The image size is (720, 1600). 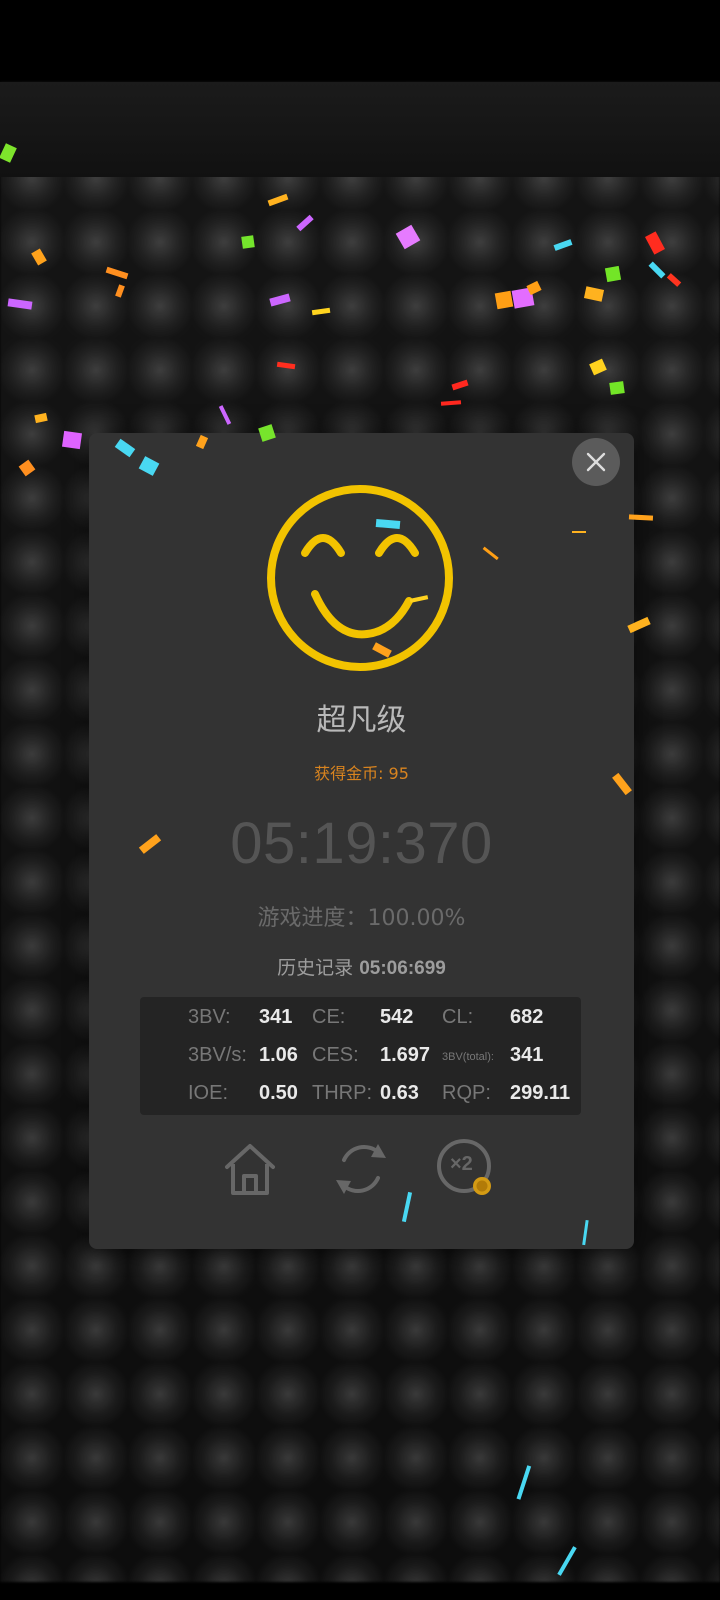 I want to click on close-icon, so click(x=596, y=462).